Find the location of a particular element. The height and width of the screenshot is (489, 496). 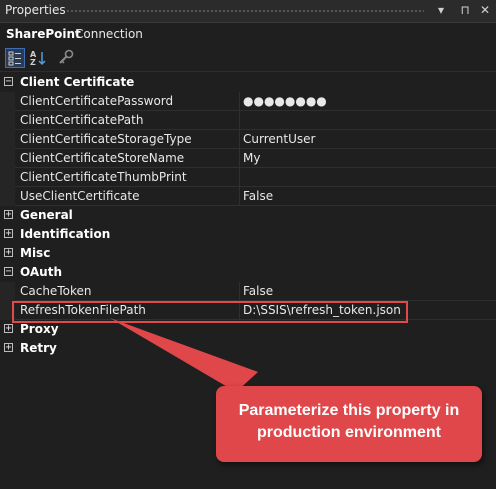

properties-toolbar: A Z is located at coordinates (248, 58).